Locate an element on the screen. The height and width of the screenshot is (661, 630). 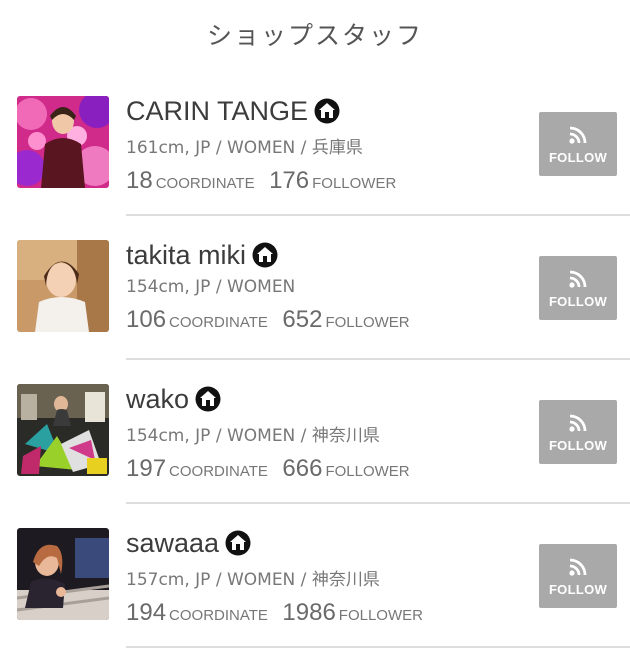
divider is located at coordinates (378, 647).